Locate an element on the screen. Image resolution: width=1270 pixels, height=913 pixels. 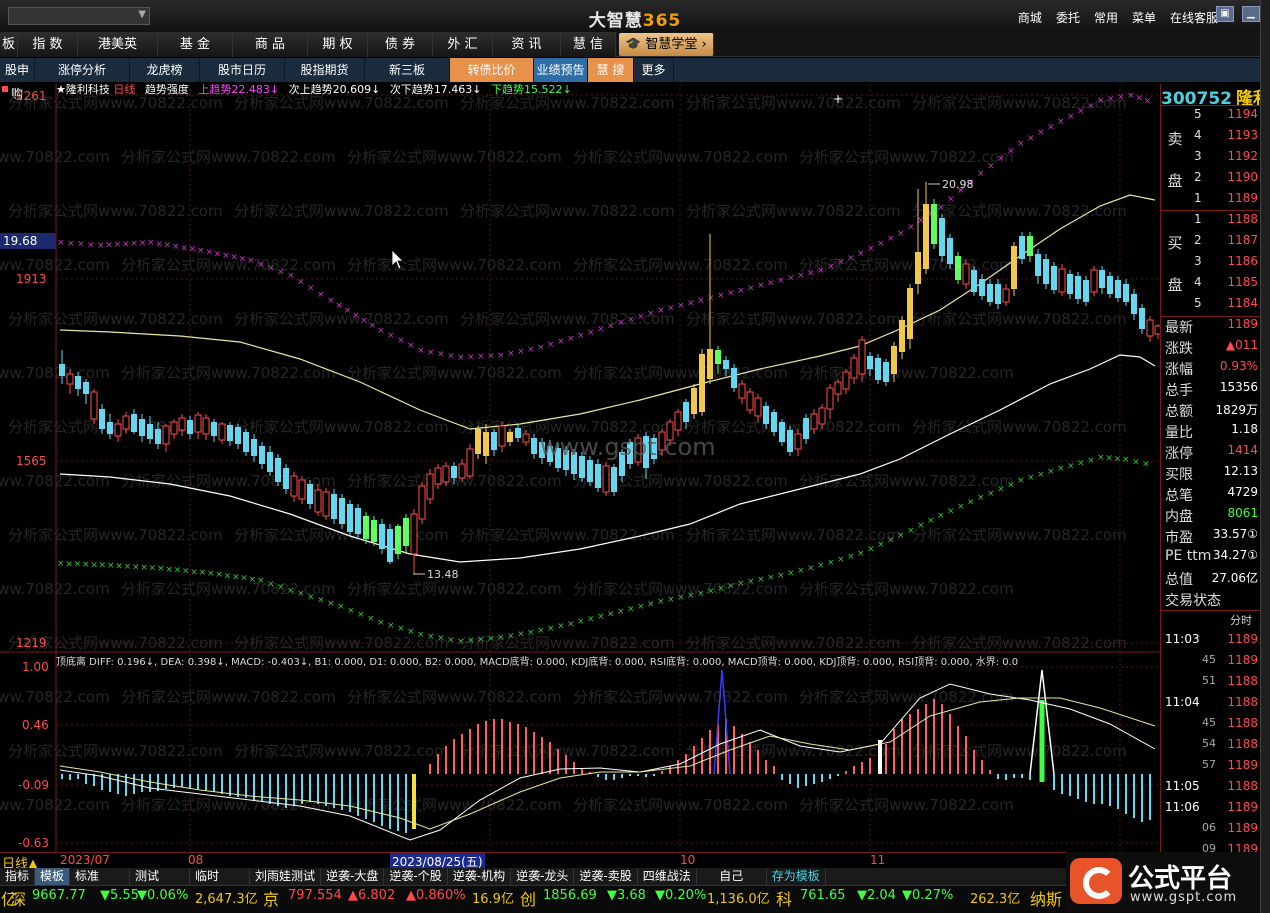
tab-counter-inst: 逆袭-机构 is located at coordinates (480, 876).